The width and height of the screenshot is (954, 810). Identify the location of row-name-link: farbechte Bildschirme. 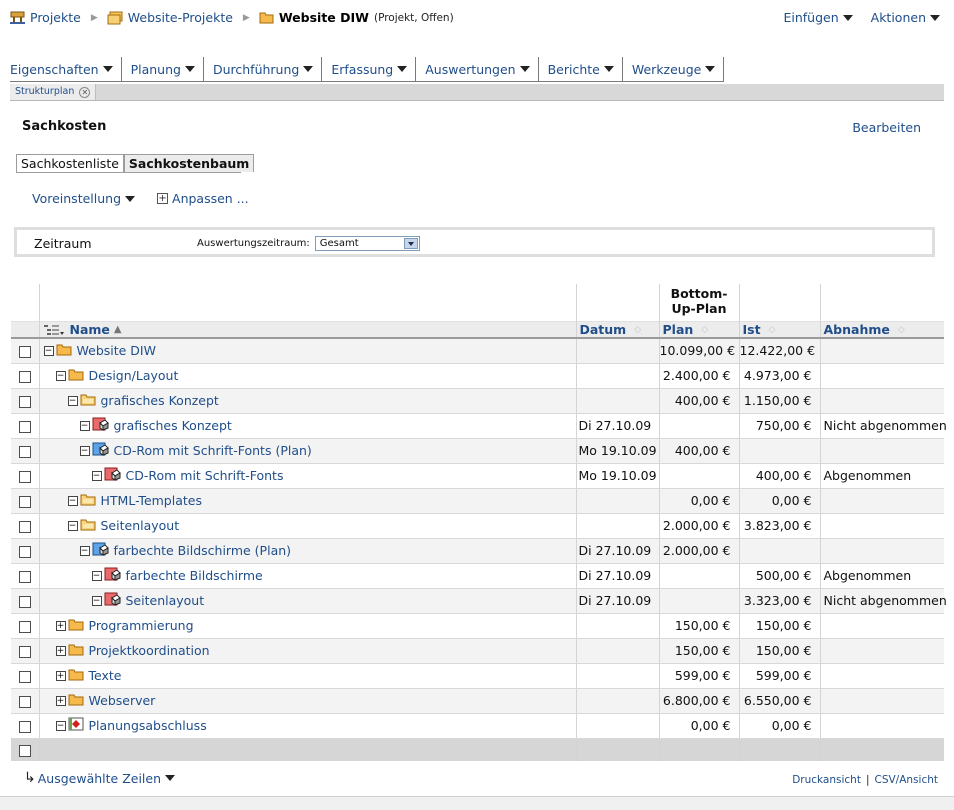
(194, 575).